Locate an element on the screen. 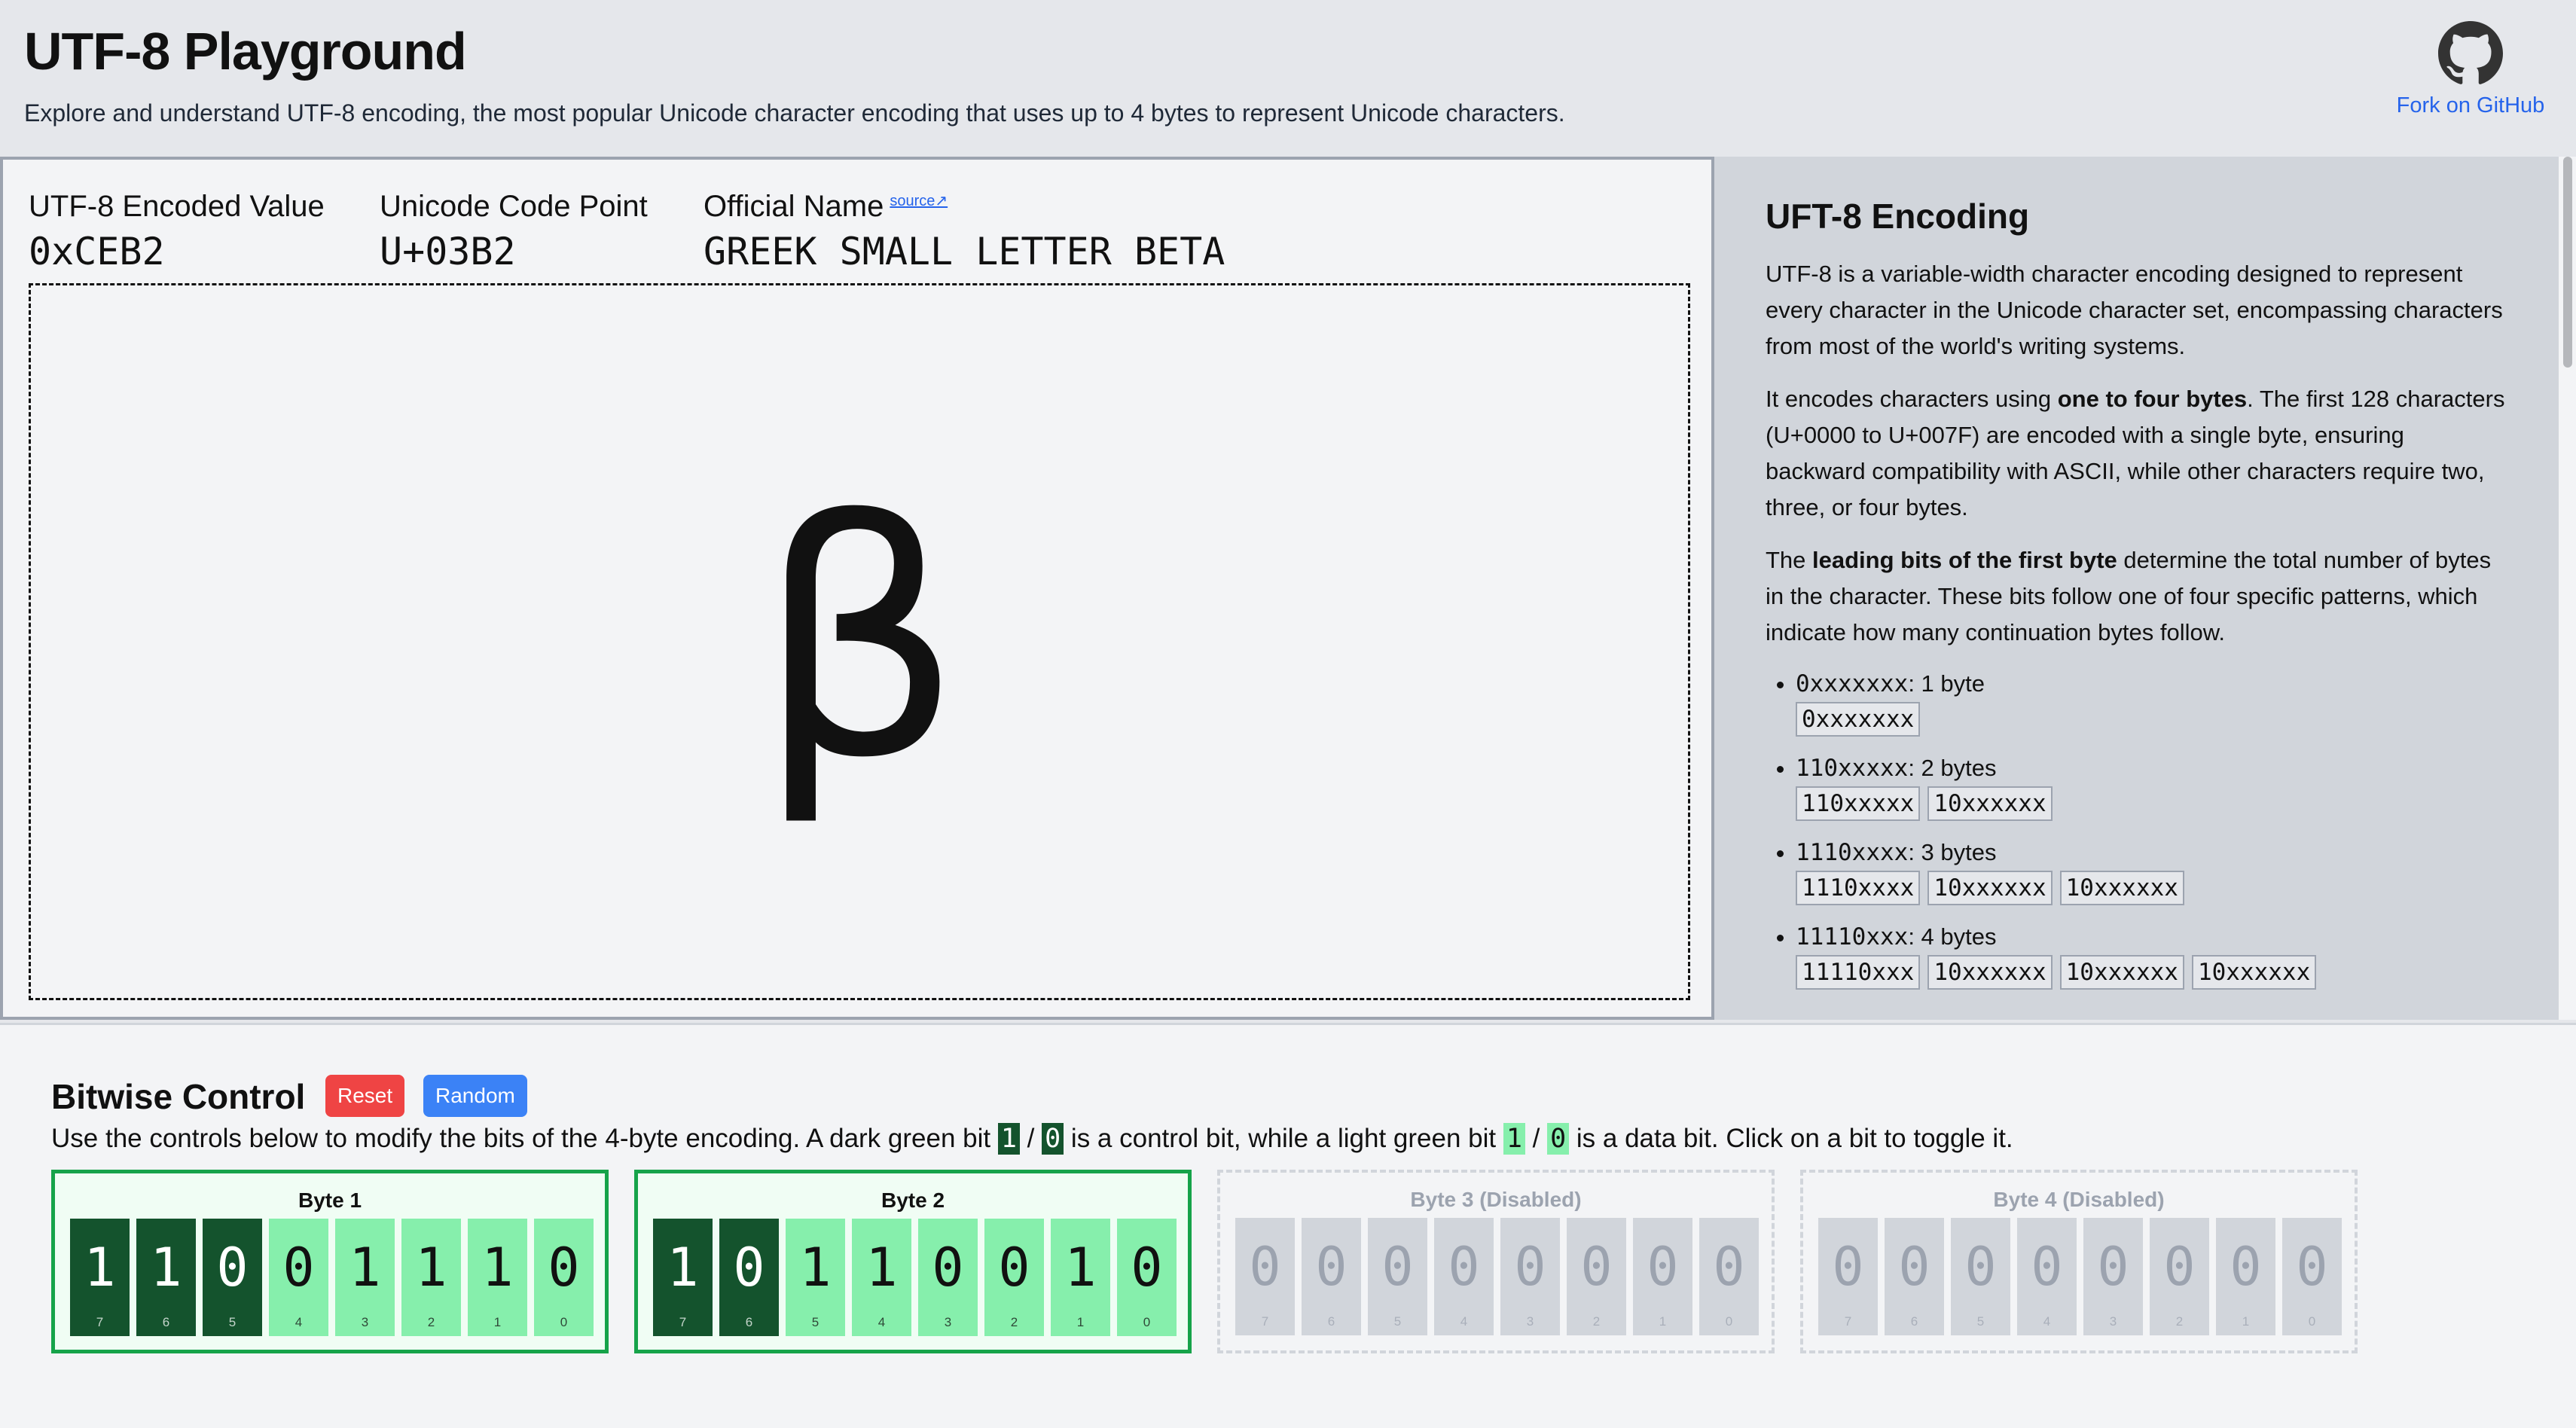 The width and height of the screenshot is (2576, 1428). fork-on-github-link: Fork on GitHub is located at coordinates (2471, 69).